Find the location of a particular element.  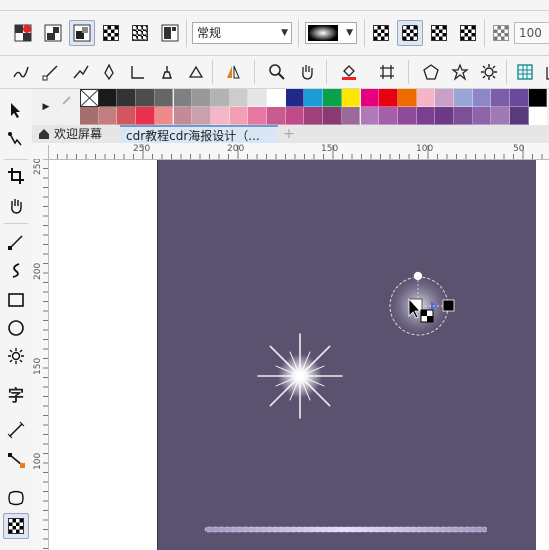

palette-scroll-arrow-icon: ▶ is located at coordinates (46, 107).